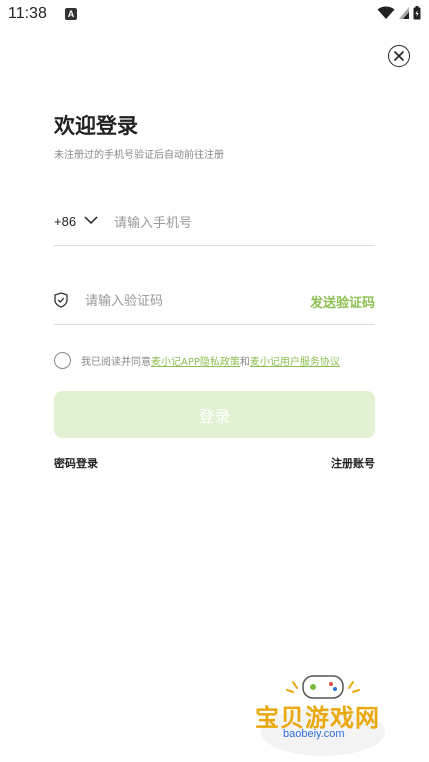  I want to click on password-login-link: 密码登录, so click(76, 463).